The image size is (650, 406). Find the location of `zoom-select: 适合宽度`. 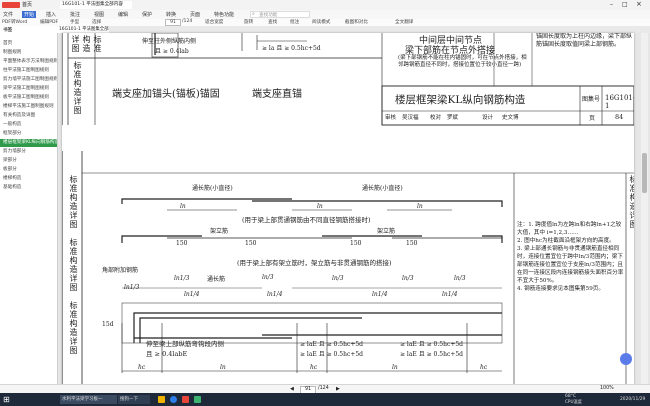

zoom-select: 适合宽度 is located at coordinates (214, 22).